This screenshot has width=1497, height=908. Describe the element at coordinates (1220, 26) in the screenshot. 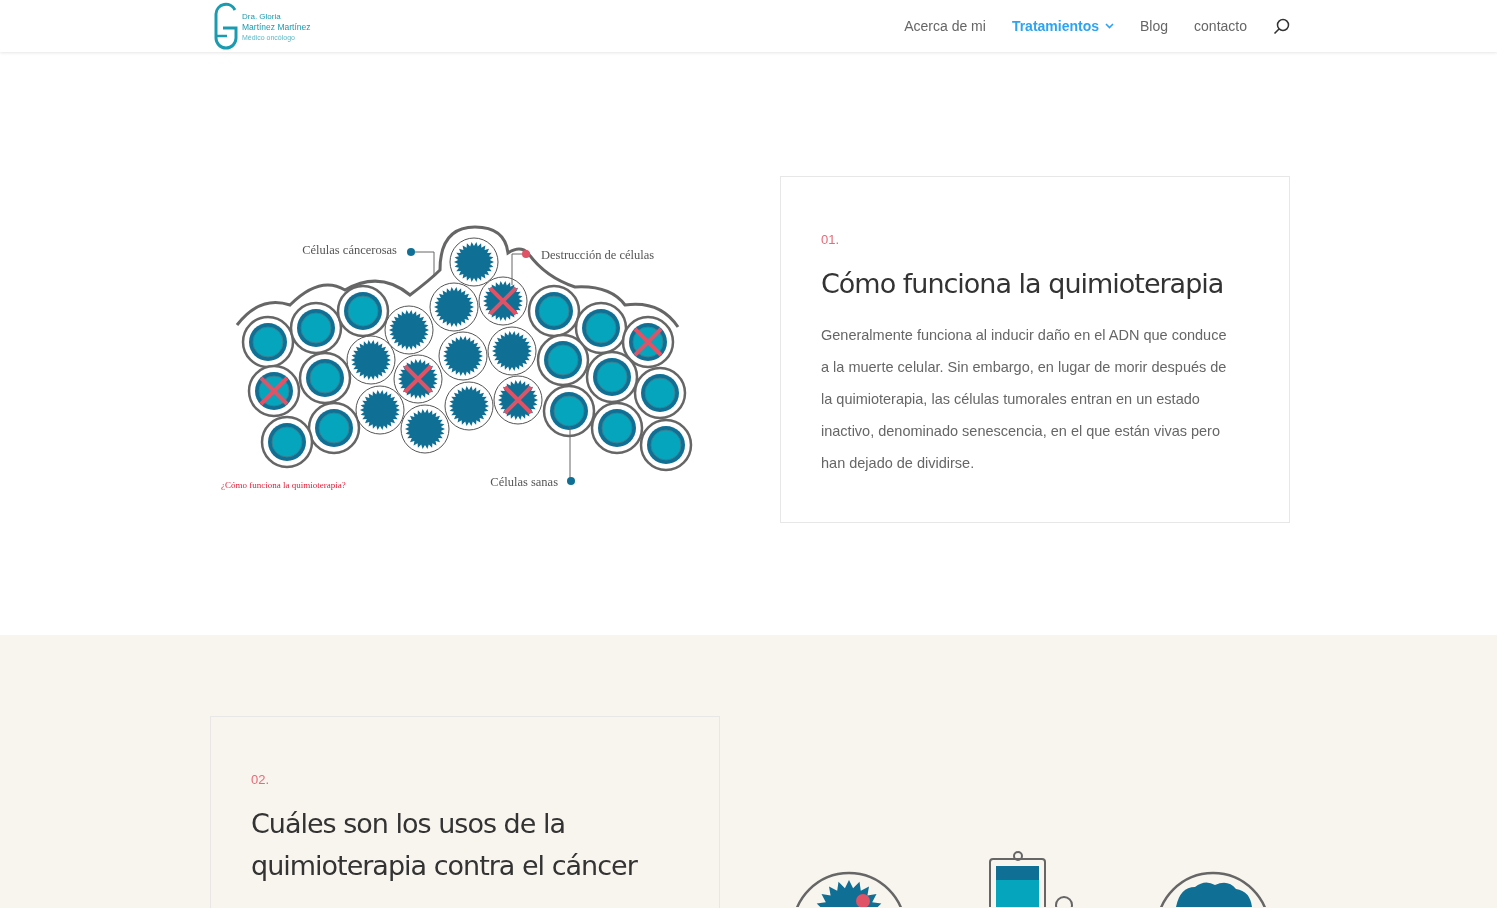

I see `nav-link: contacto` at that location.